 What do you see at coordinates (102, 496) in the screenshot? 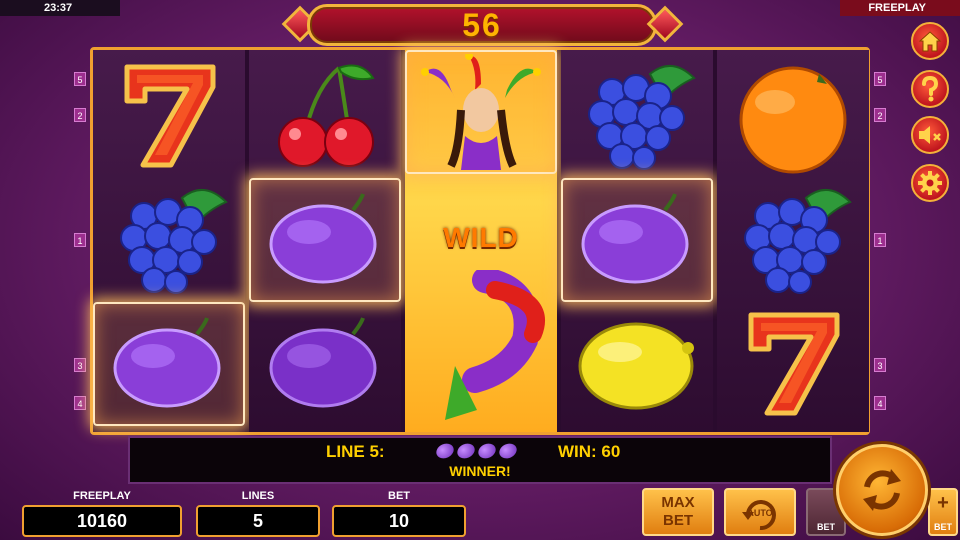
I see `credits-label: FREEPLAY` at bounding box center [102, 496].